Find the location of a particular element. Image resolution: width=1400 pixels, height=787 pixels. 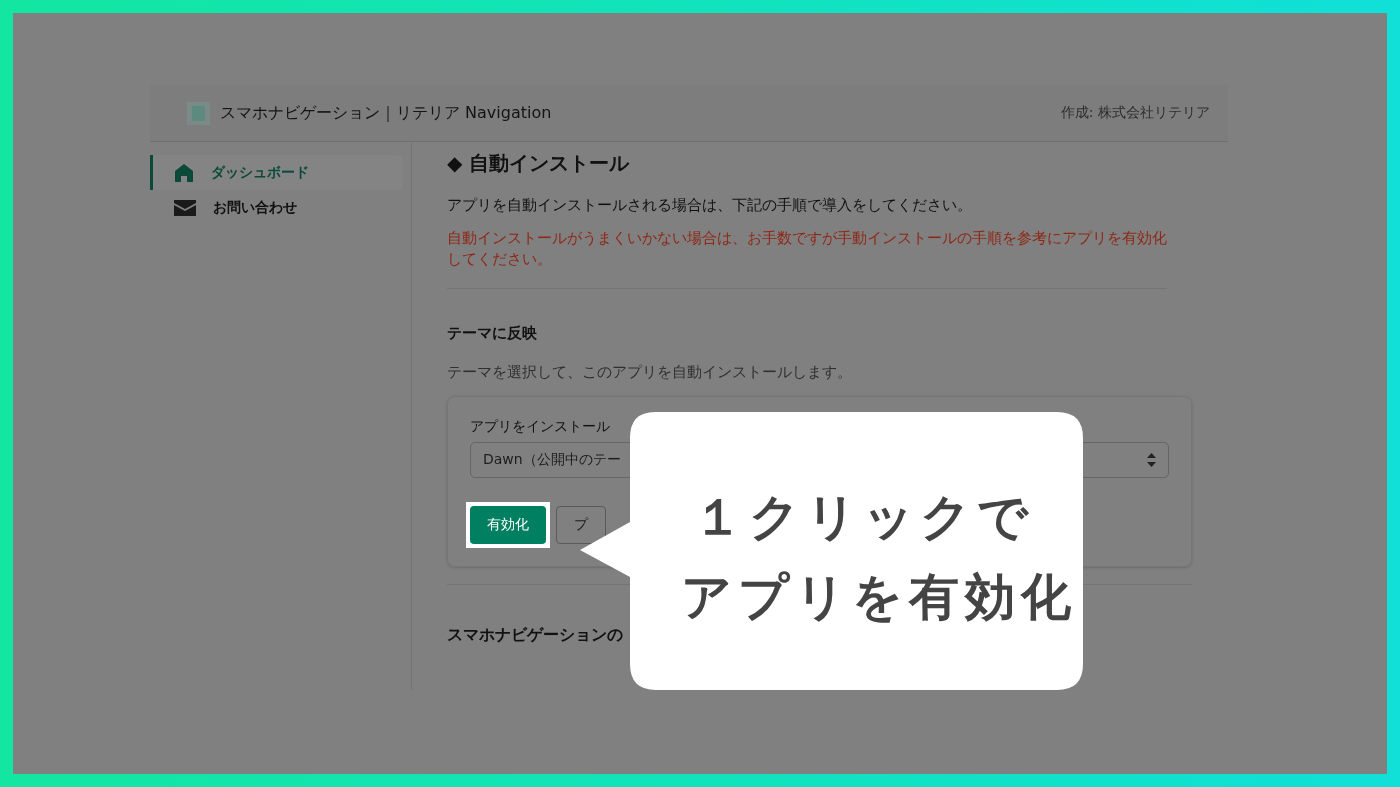

mail-icon is located at coordinates (185, 207).